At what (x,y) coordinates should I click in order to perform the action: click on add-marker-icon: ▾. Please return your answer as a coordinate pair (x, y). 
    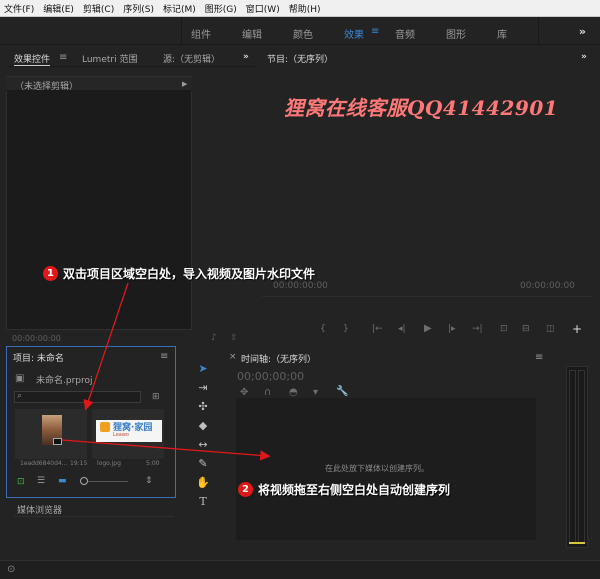
    Looking at the image, I should click on (315, 392).